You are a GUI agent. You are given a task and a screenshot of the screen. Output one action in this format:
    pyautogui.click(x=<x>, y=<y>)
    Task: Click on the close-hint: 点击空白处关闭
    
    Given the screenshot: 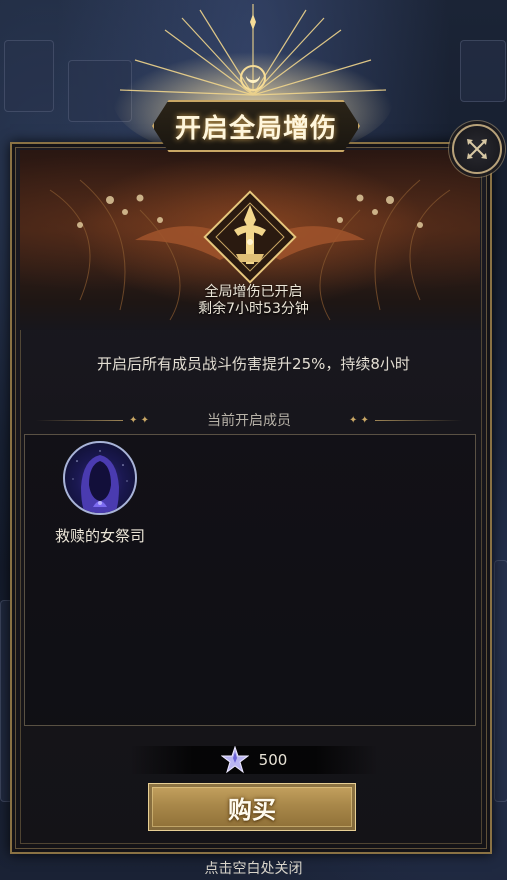 What is the action you would take?
    pyautogui.click(x=253, y=869)
    